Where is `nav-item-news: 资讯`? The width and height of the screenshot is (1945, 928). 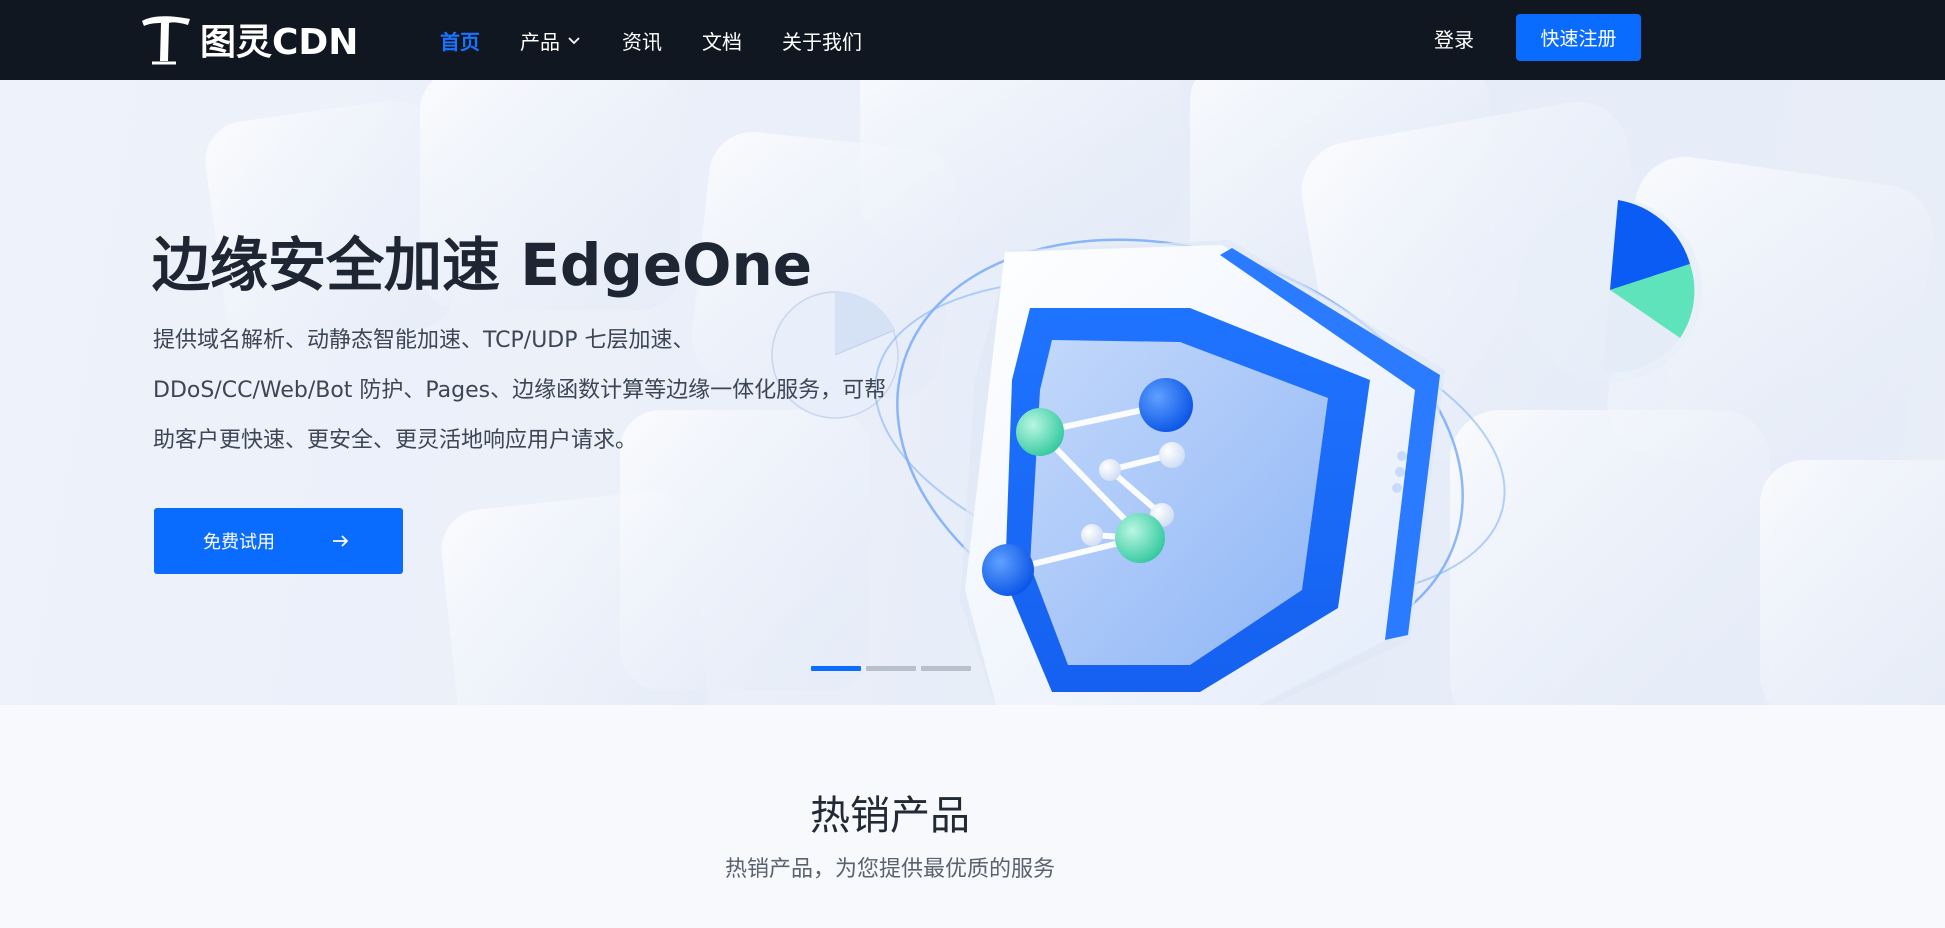 nav-item-news: 资讯 is located at coordinates (642, 40).